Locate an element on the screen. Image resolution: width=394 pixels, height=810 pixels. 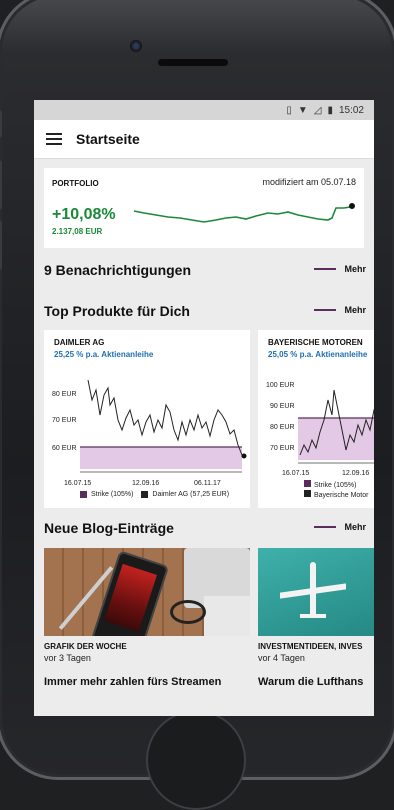
blog-headline: Warum die Lufthans is located at coordinates (311, 682).